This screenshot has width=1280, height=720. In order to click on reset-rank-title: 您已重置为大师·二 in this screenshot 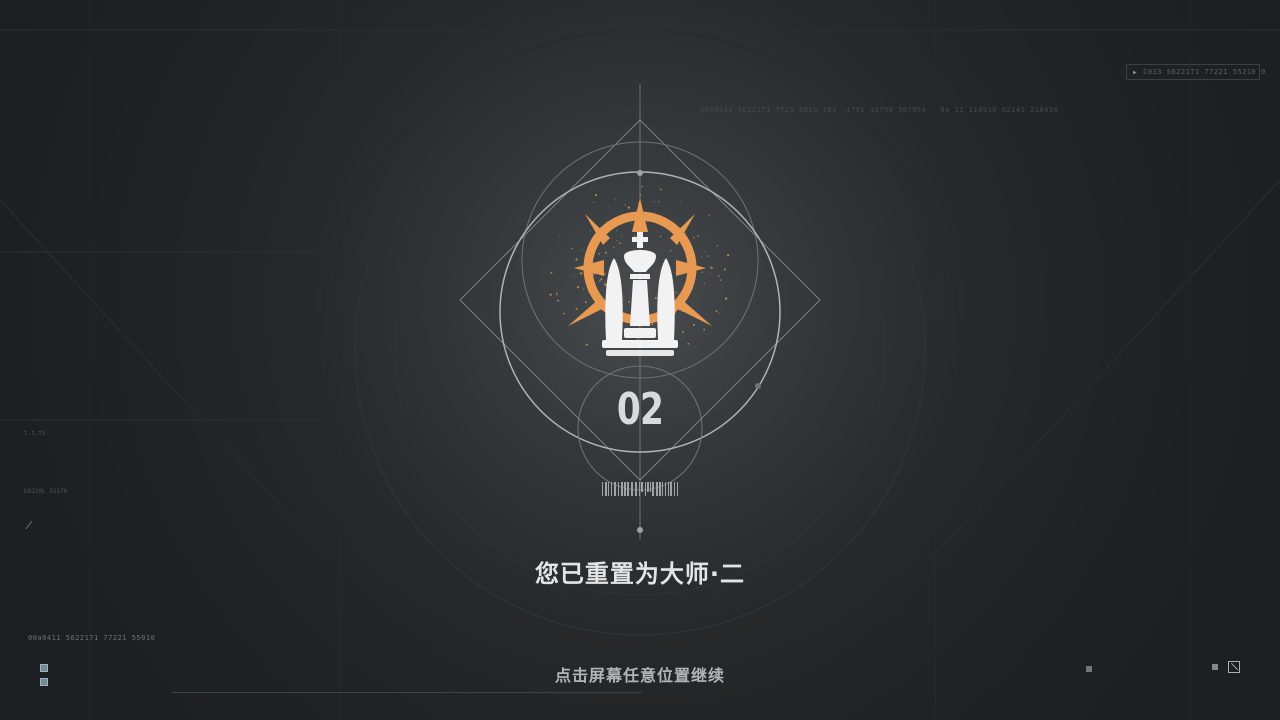, I will do `click(640, 574)`.